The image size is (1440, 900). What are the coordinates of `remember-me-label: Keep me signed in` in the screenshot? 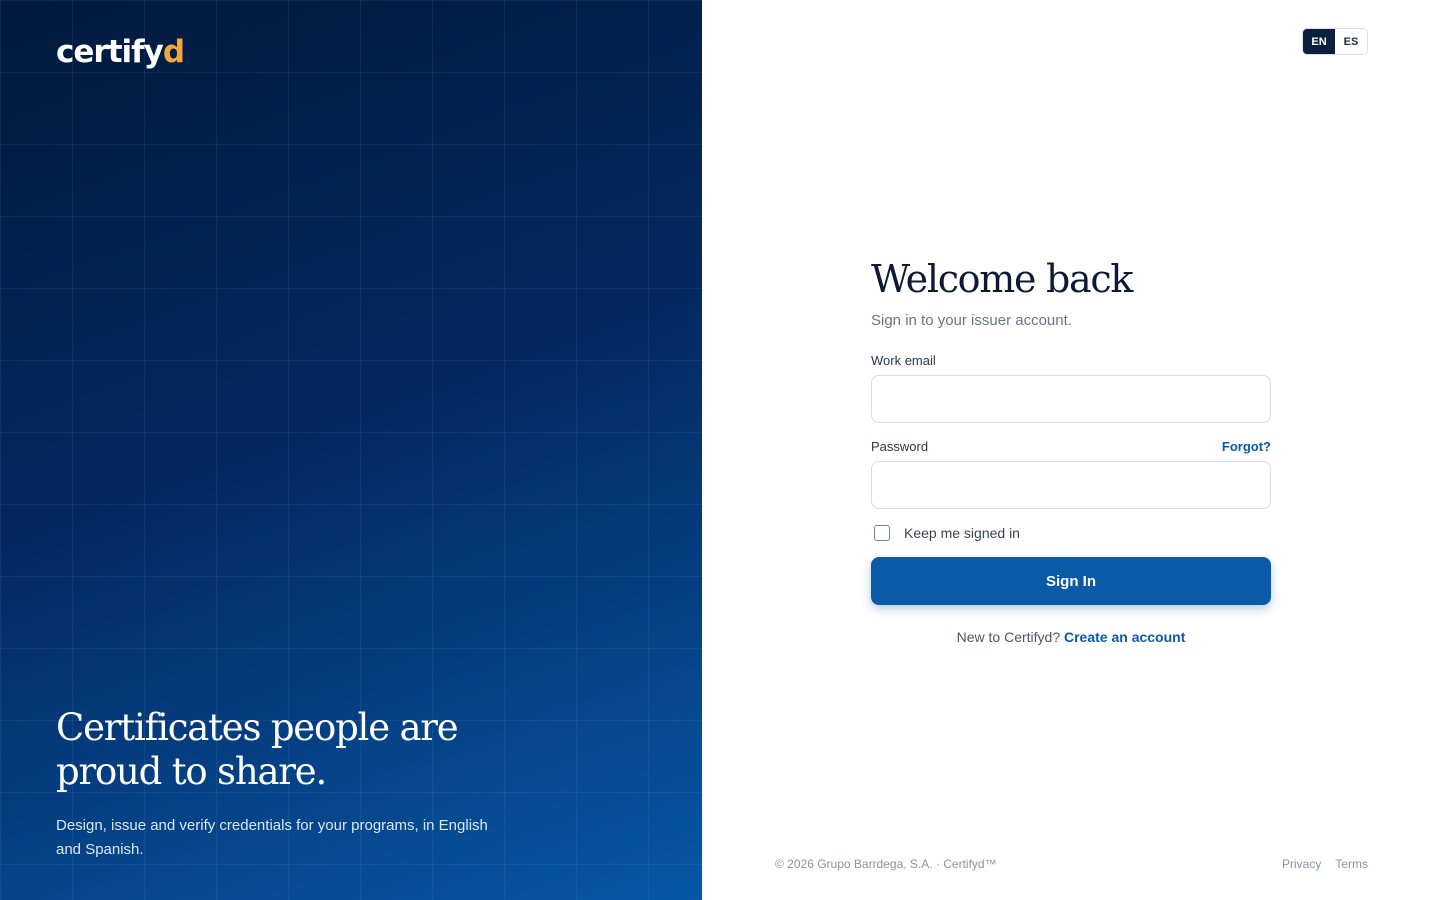 It's located at (962, 533).